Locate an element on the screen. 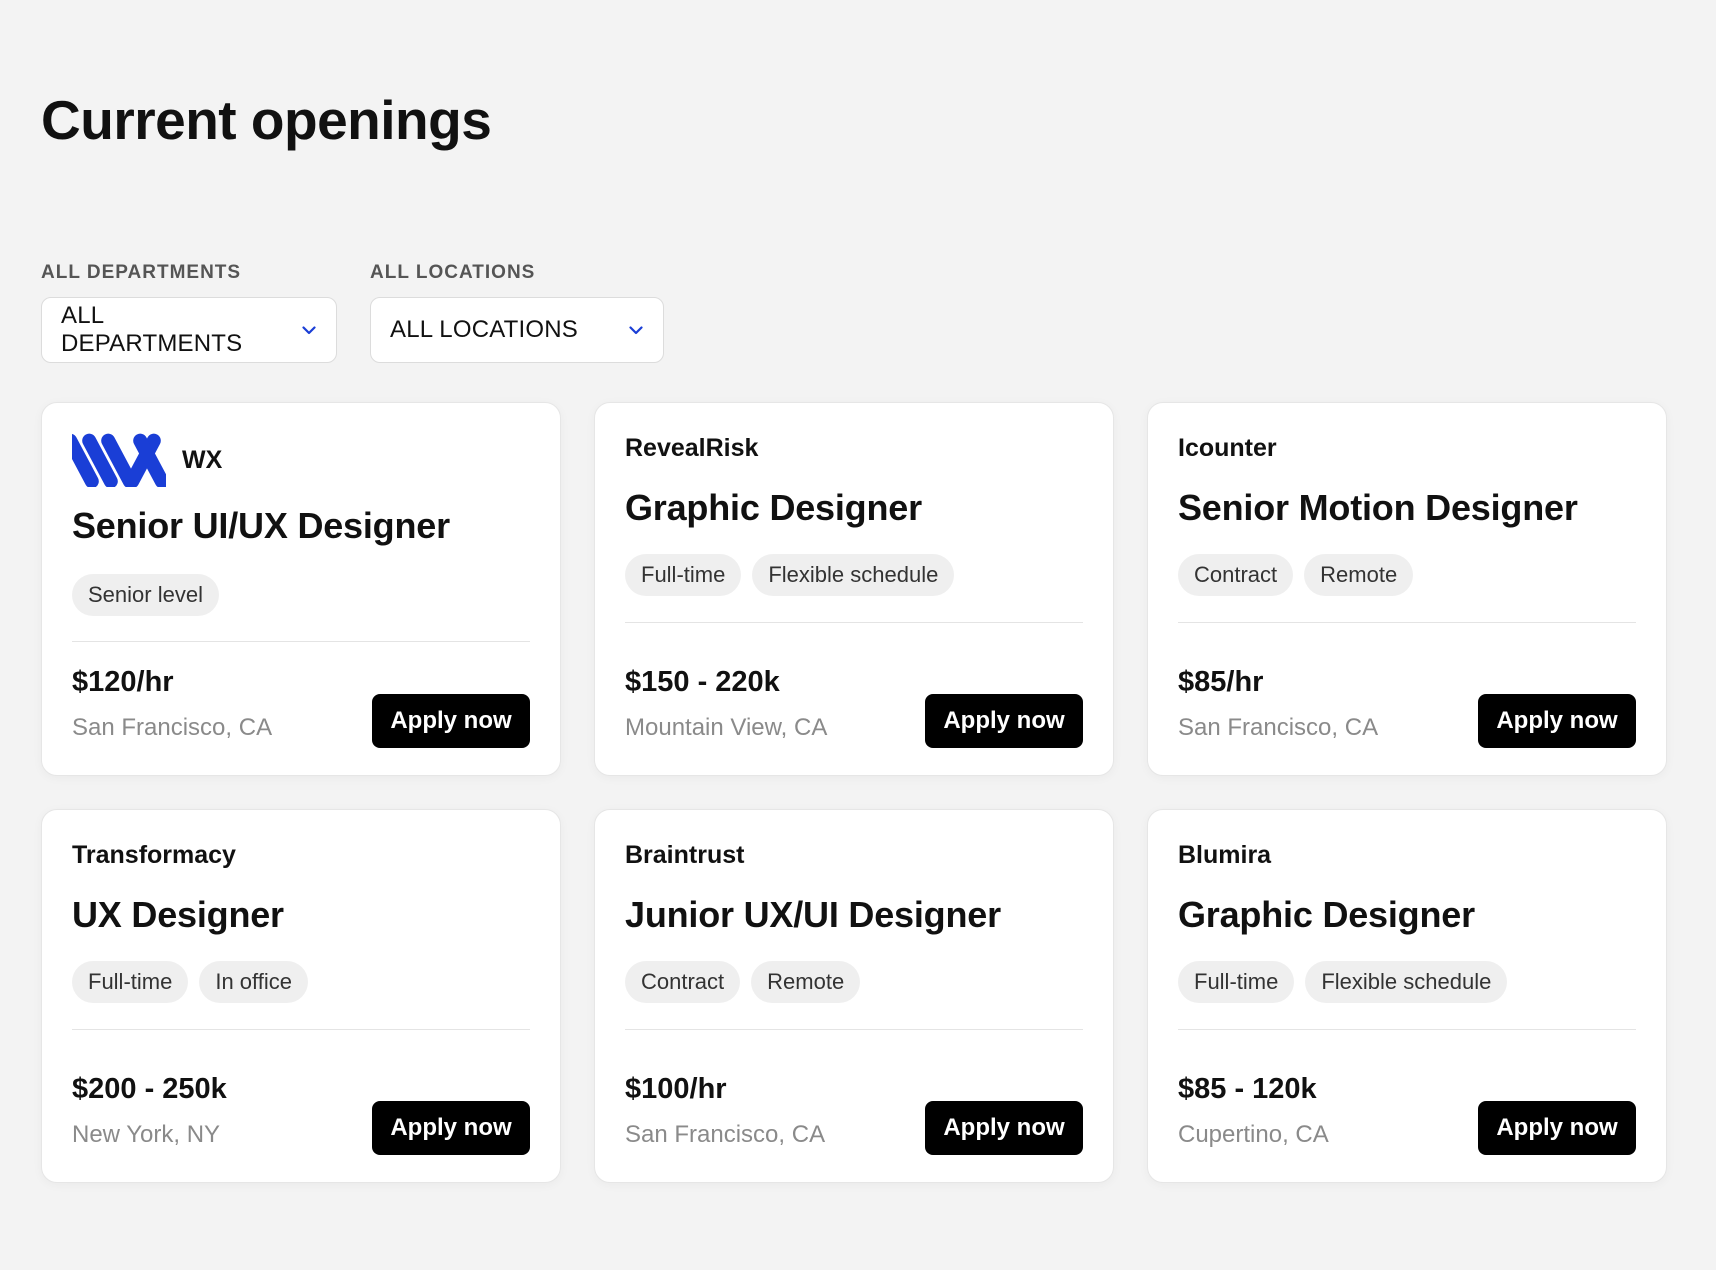 Image resolution: width=1716 pixels, height=1270 pixels. job-title: UX Designer is located at coordinates (178, 914).